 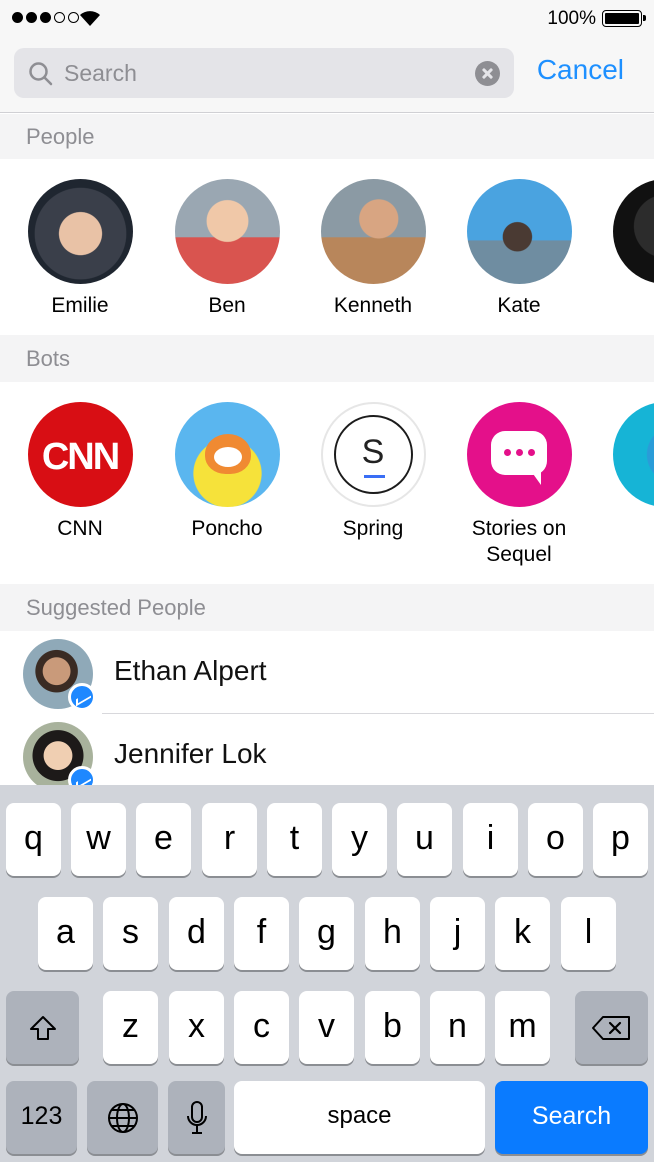 I want to click on bot-item-cnn: CNN CNN, so click(x=80, y=472).